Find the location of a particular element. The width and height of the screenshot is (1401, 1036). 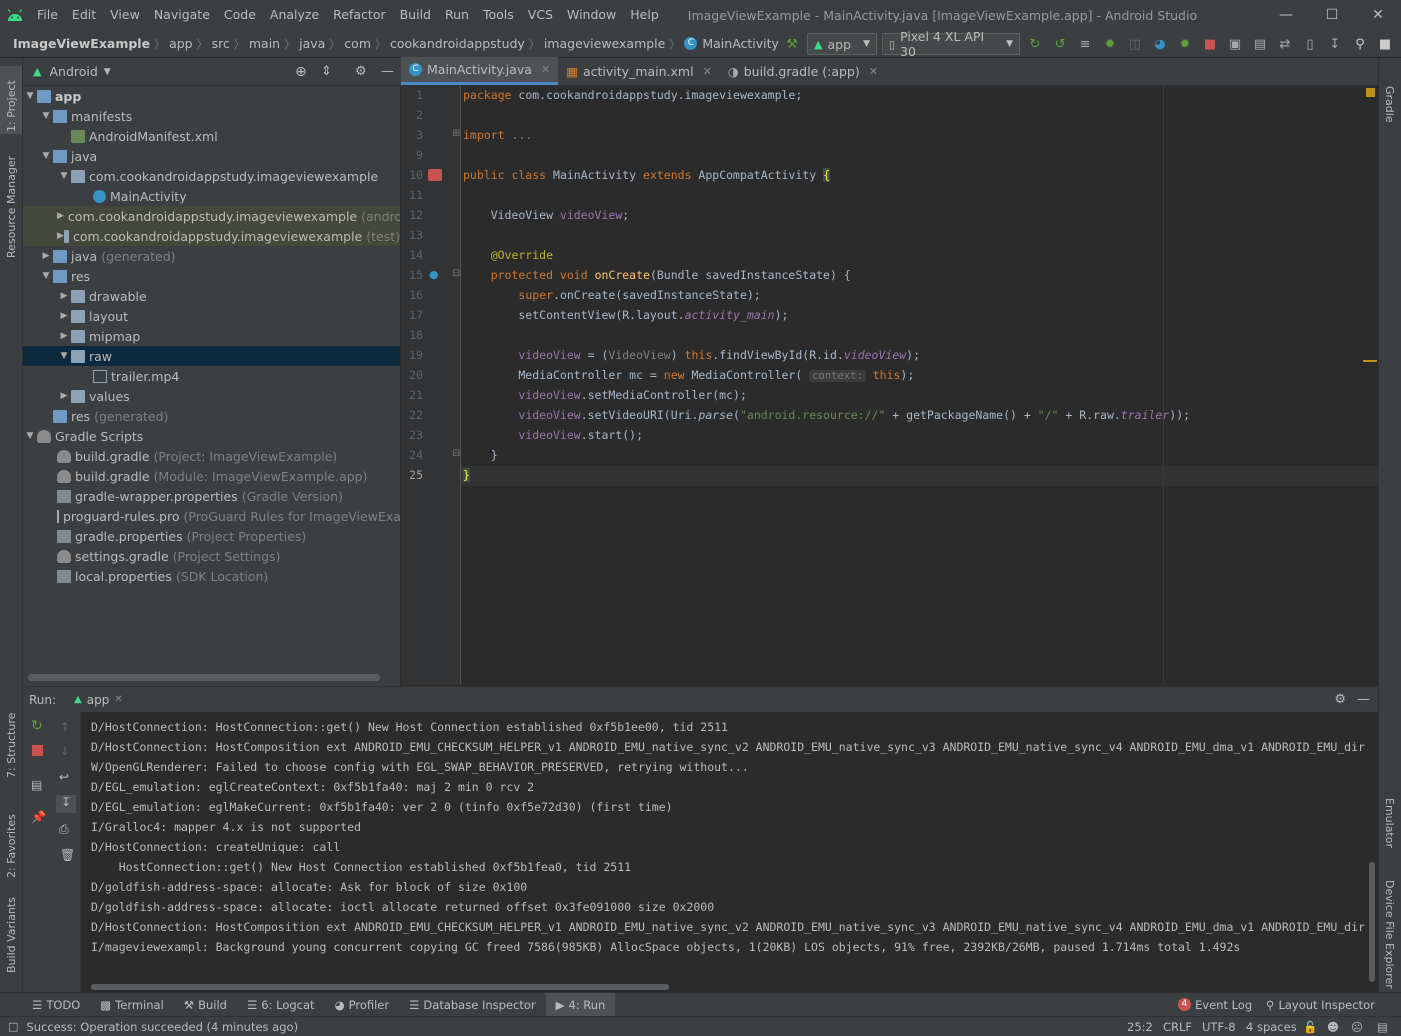

tree-item-gradle-properties: gradle.properties (Project Properties) is located at coordinates (211, 536).